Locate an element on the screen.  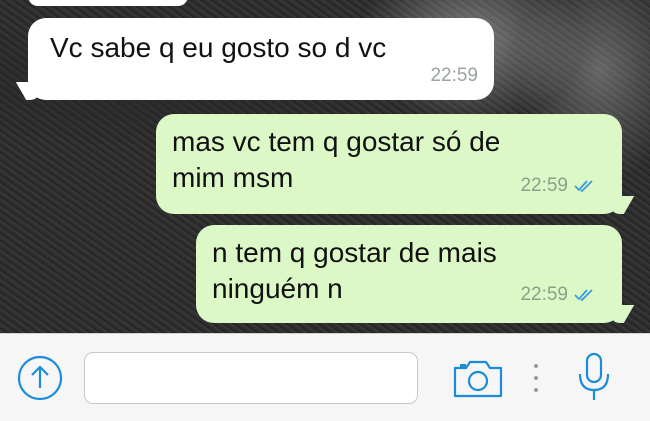
message-text: mas vc tem q gostar só de mim msm is located at coordinates (336, 159).